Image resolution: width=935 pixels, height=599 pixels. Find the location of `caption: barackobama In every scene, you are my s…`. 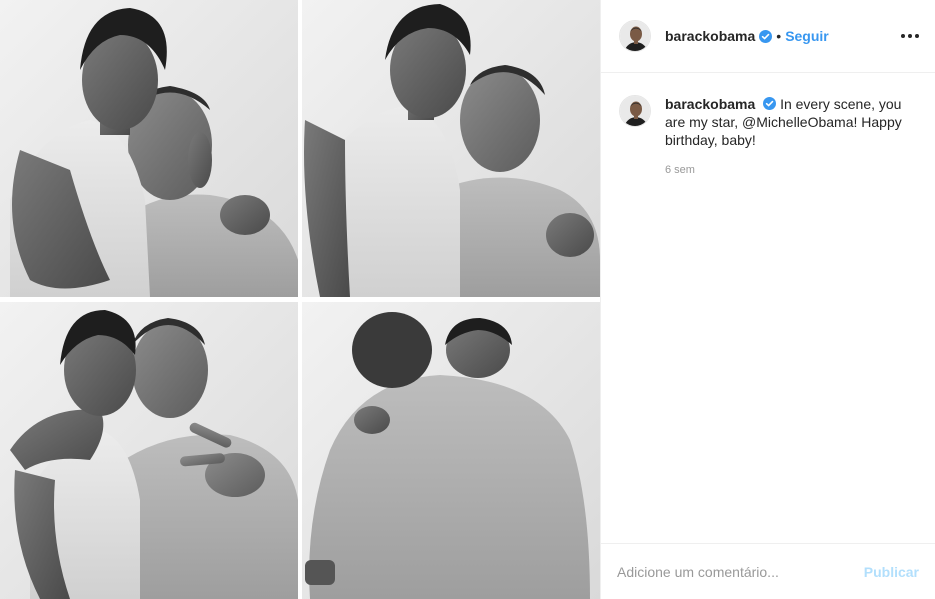

caption: barackobama In every scene, you are my s… is located at coordinates (768, 126).